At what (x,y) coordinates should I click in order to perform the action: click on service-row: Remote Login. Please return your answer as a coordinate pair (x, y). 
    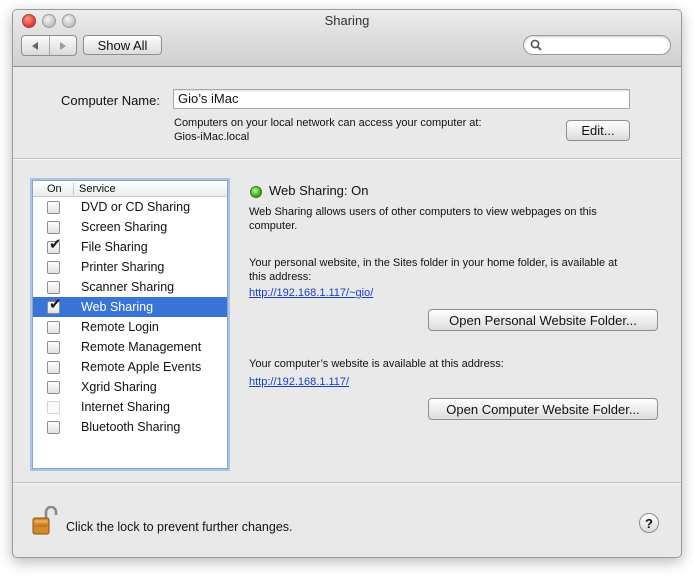
    Looking at the image, I should click on (130, 327).